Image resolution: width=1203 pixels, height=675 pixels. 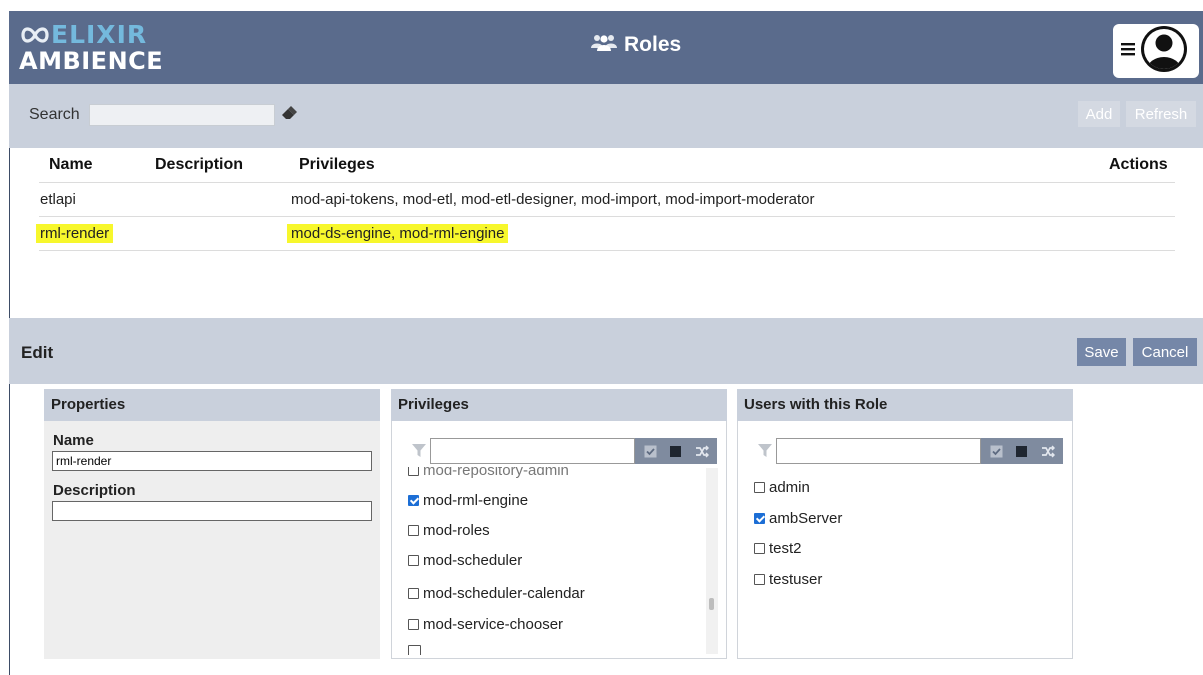 What do you see at coordinates (1161, 114) in the screenshot?
I see `refresh-button: Refresh` at bounding box center [1161, 114].